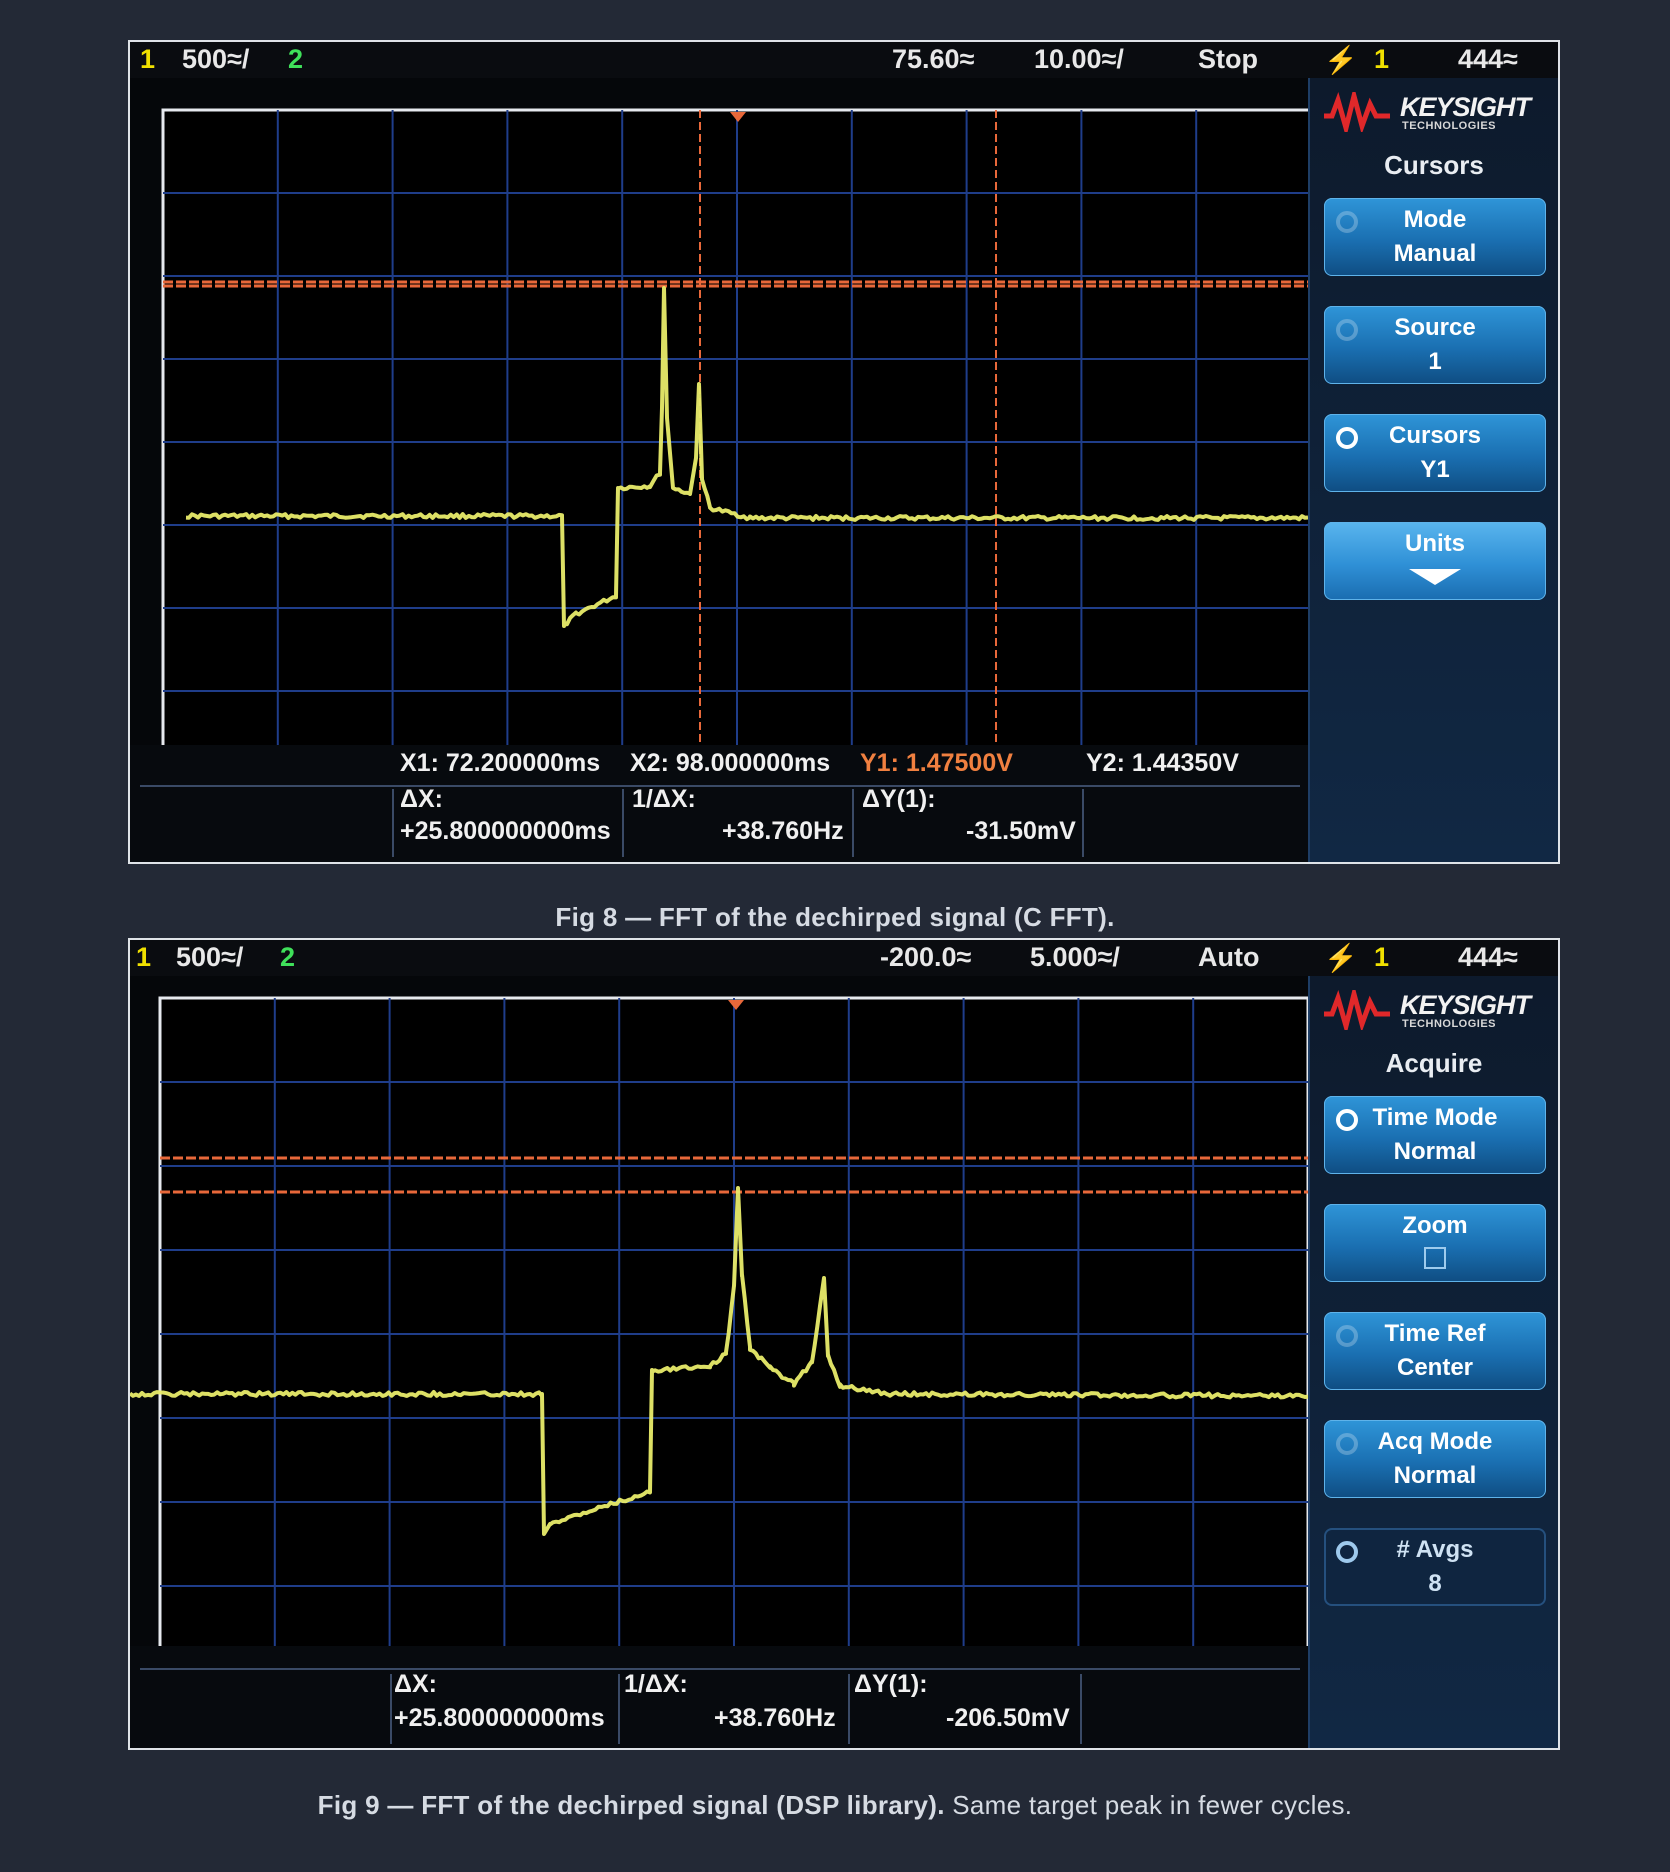  Describe the element at coordinates (1162, 763) in the screenshot. I see `cursor-y2-readout: Y2: 1.44350V` at that location.